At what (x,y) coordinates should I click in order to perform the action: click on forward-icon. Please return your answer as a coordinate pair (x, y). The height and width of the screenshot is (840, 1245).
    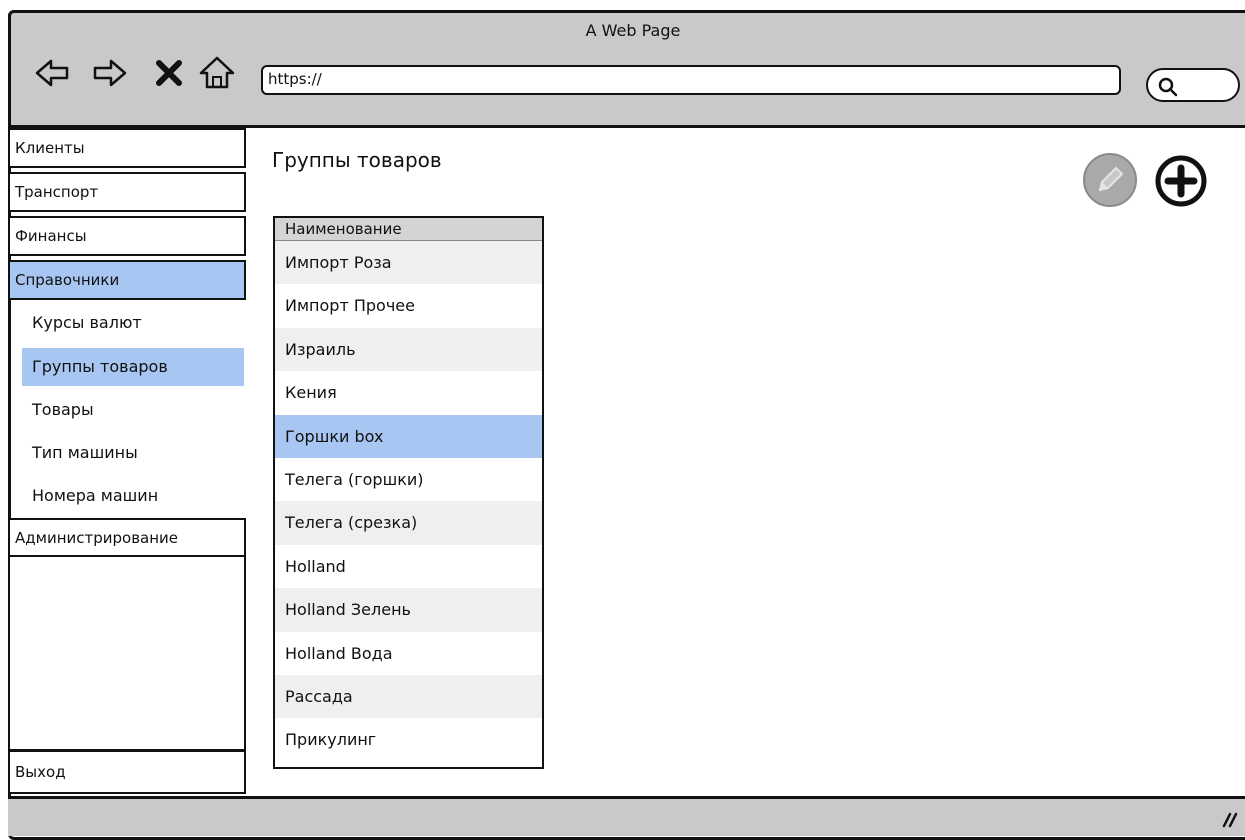
    Looking at the image, I should click on (109, 73).